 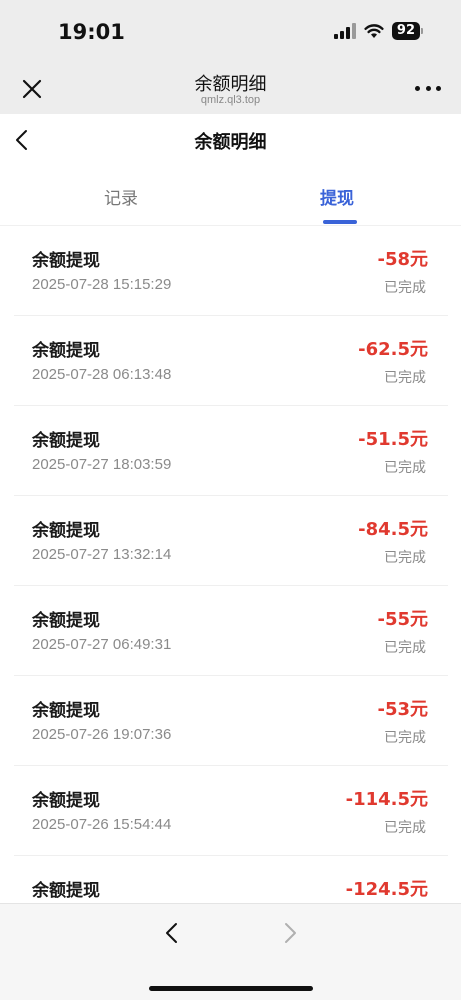 What do you see at coordinates (231, 271) in the screenshot?
I see `list-item: 余额提现 2025-07-28 15:15:29 -58元 已完成` at bounding box center [231, 271].